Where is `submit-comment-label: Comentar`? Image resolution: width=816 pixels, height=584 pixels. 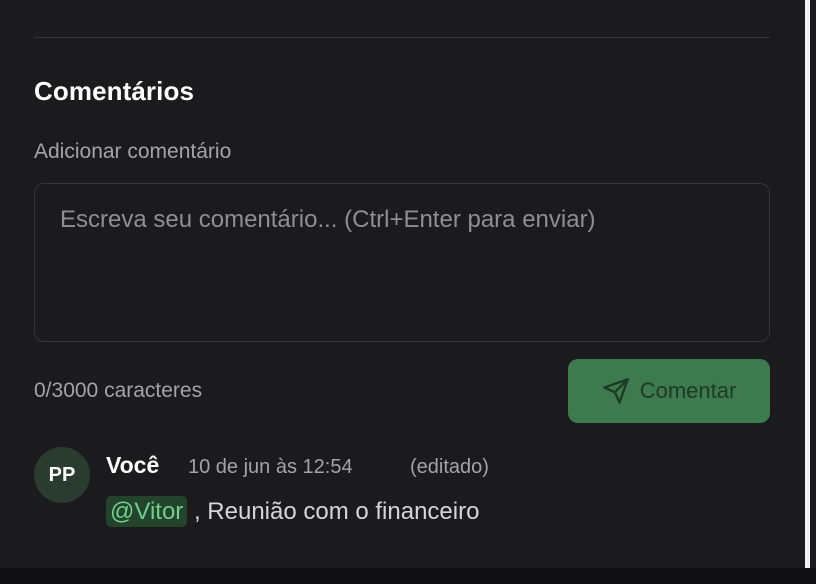
submit-comment-label: Comentar is located at coordinates (688, 390).